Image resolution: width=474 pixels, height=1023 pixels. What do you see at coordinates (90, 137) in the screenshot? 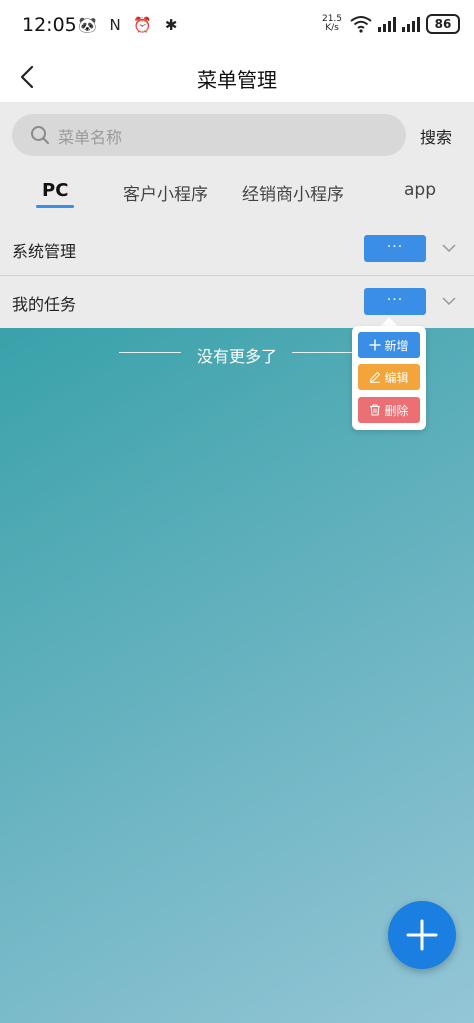
I see `search-placeholder: 菜单名称` at bounding box center [90, 137].